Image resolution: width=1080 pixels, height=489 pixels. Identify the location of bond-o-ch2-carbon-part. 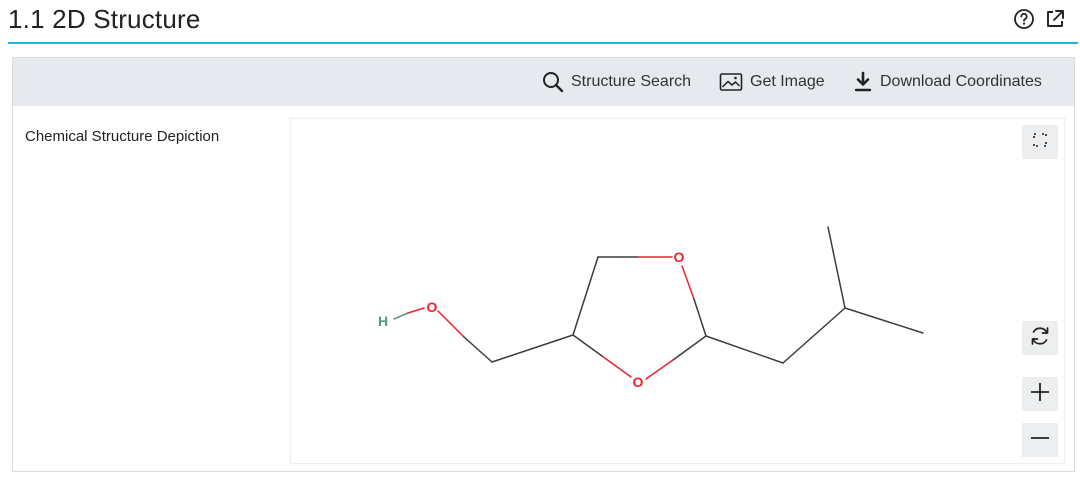
(478, 349).